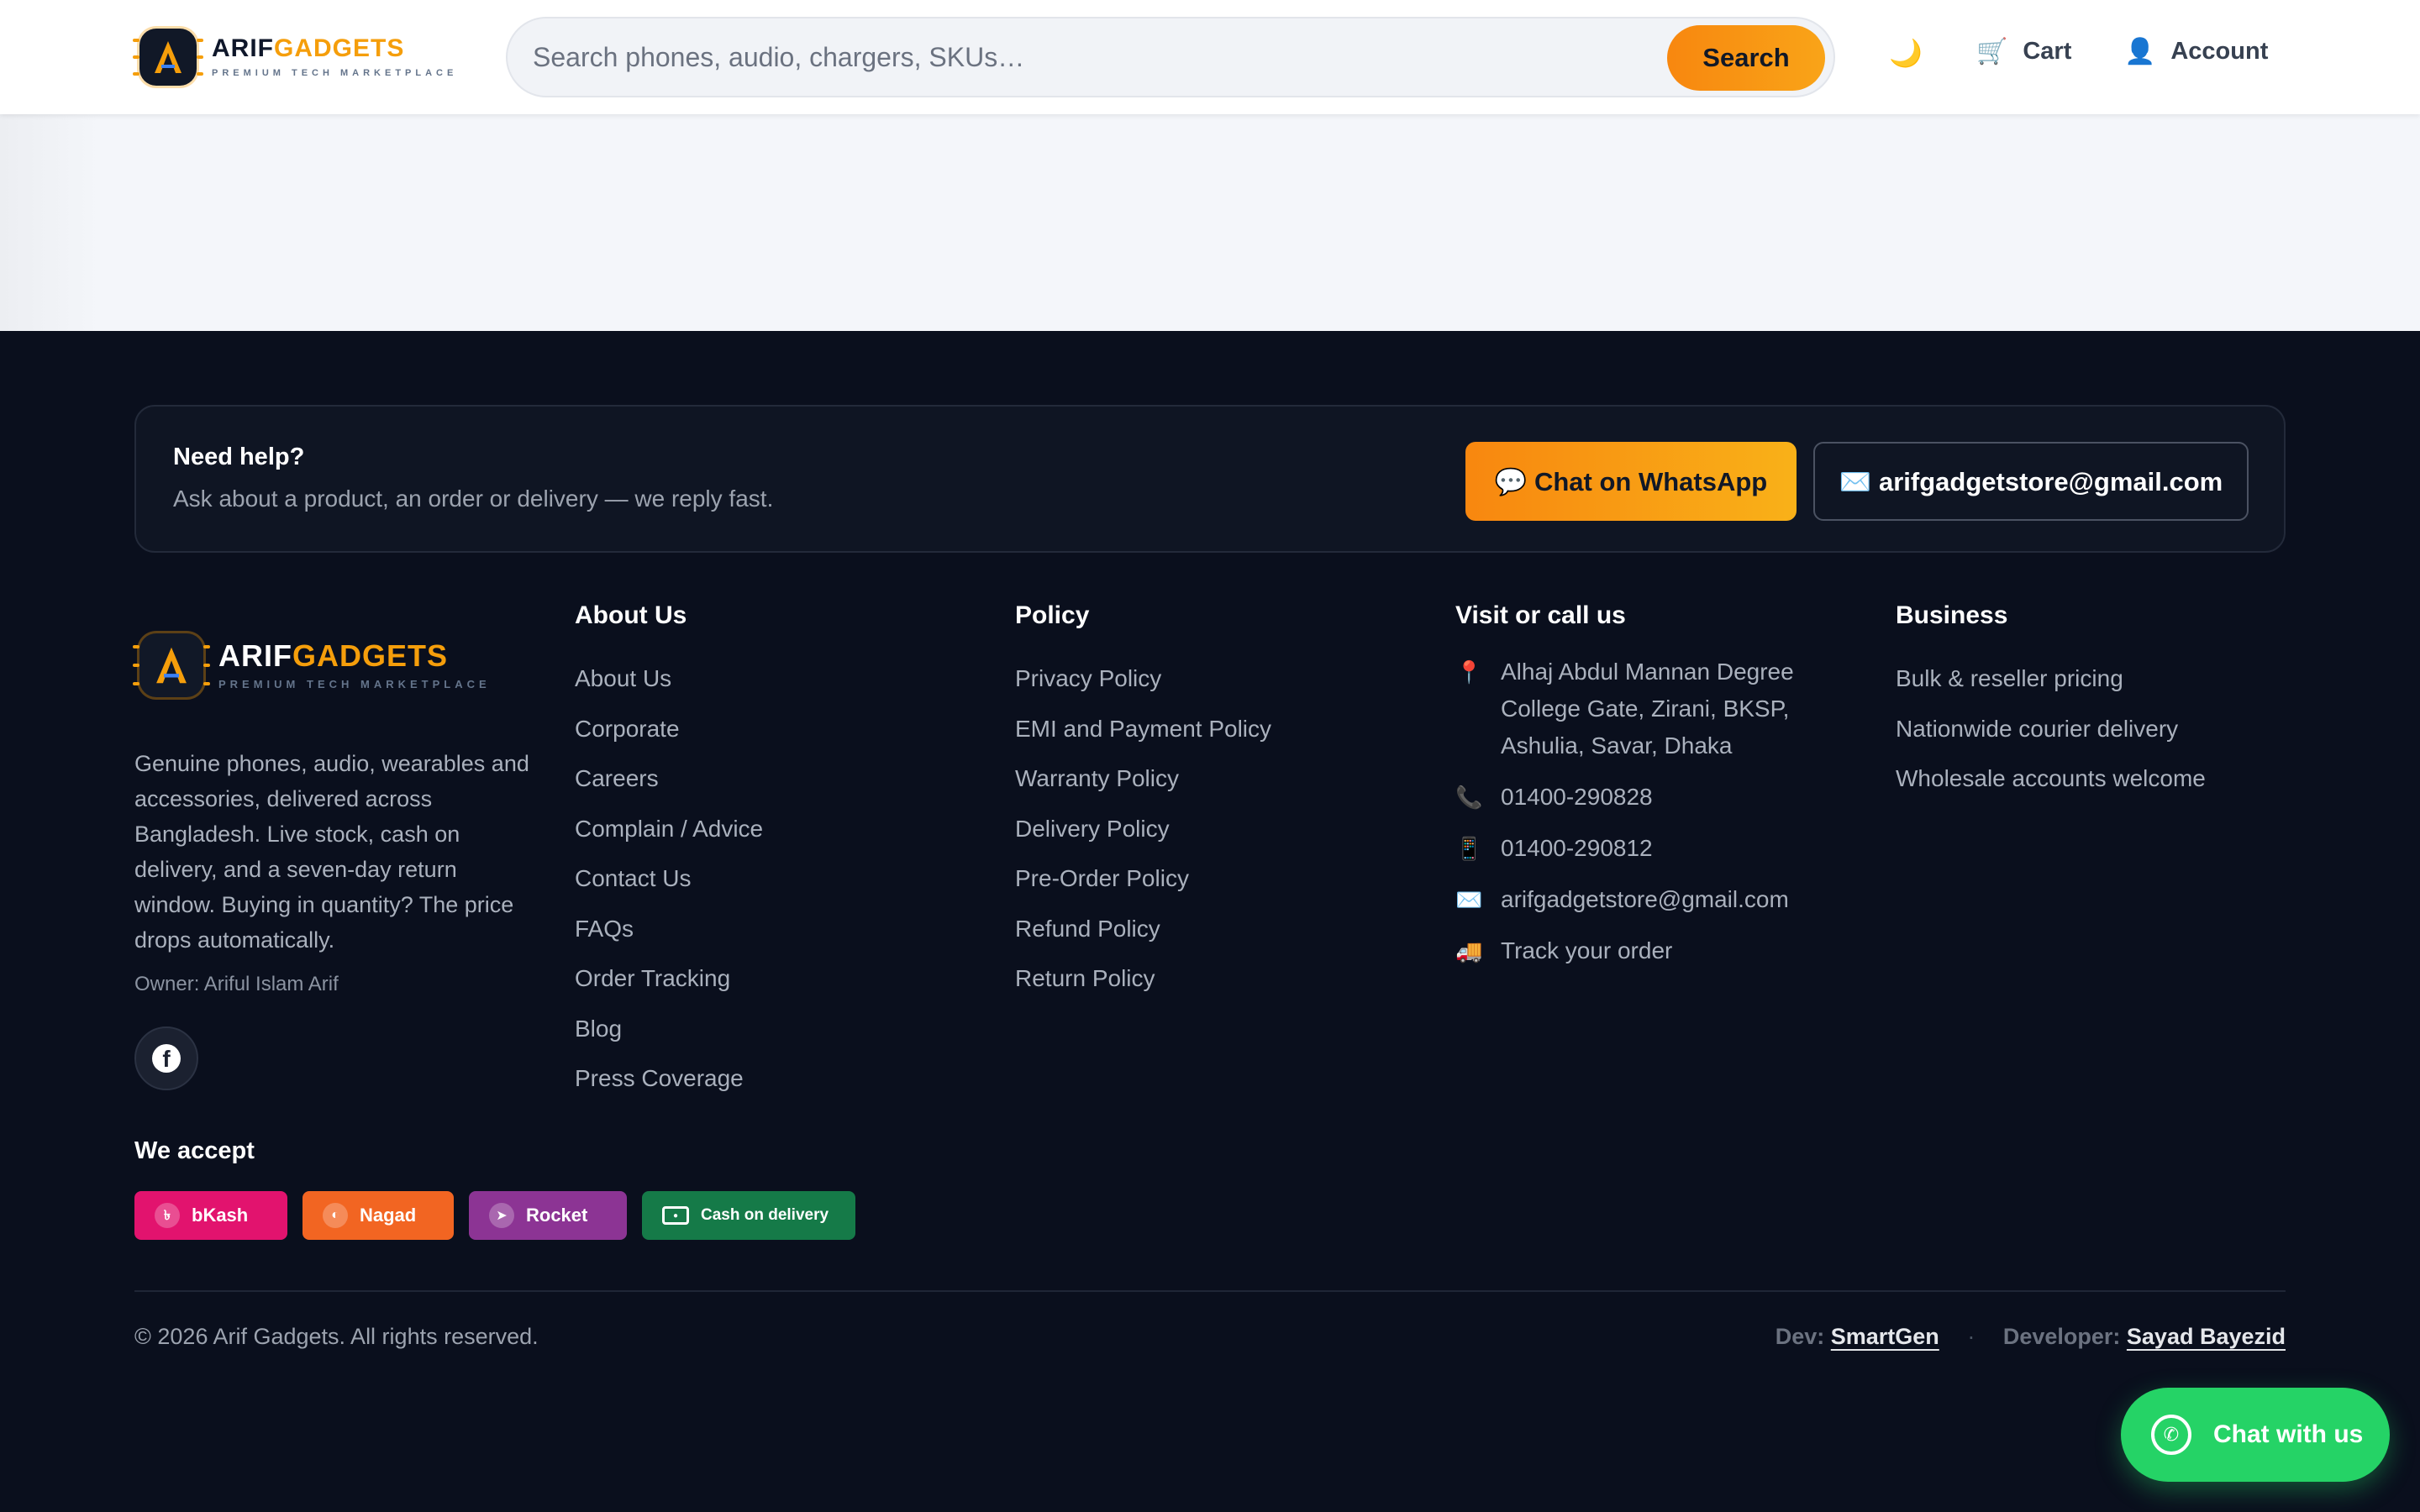  Describe the element at coordinates (236, 984) in the screenshot. I see `owner-text: Owner: Ariful Islam Arif` at that location.